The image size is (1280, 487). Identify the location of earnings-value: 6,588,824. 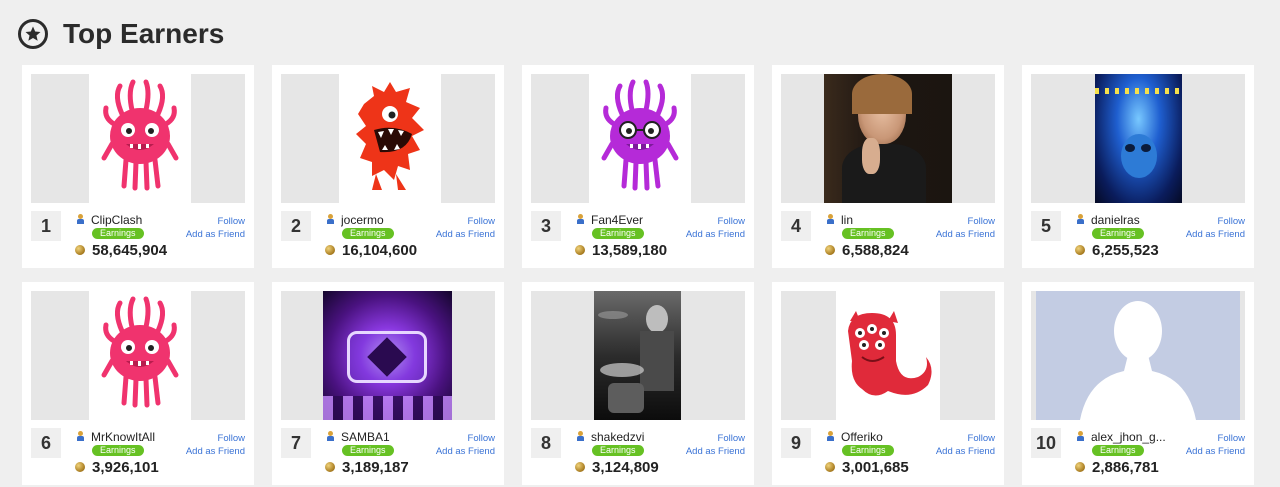
(875, 250).